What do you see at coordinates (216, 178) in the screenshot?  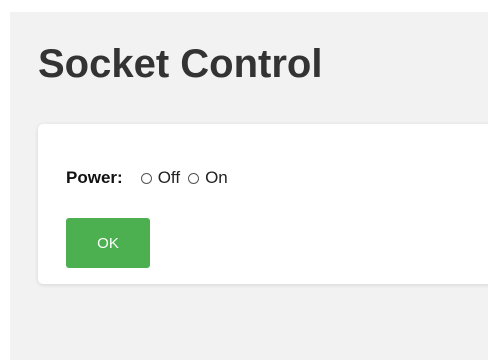 I see `power-on-label: On` at bounding box center [216, 178].